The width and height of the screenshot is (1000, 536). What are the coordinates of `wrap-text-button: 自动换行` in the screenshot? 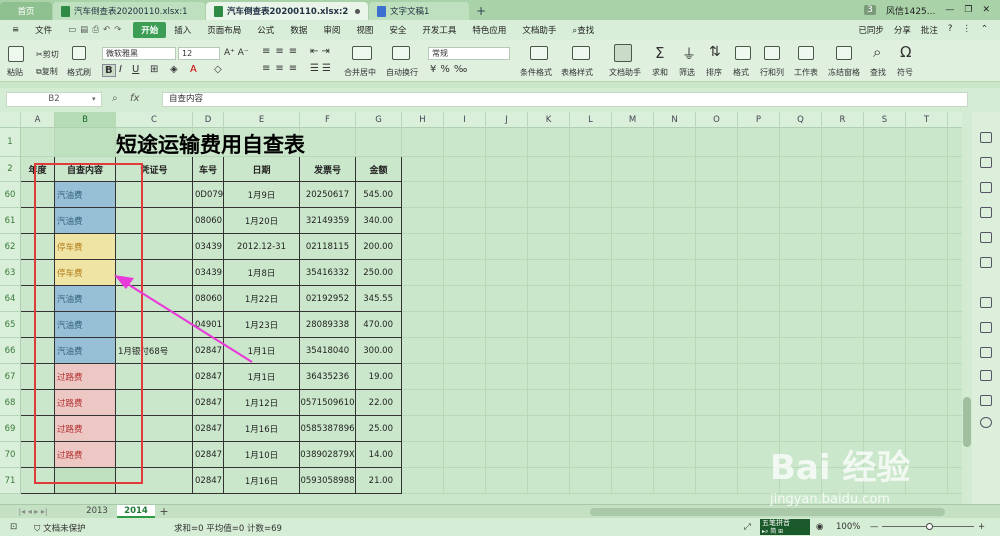 It's located at (402, 72).